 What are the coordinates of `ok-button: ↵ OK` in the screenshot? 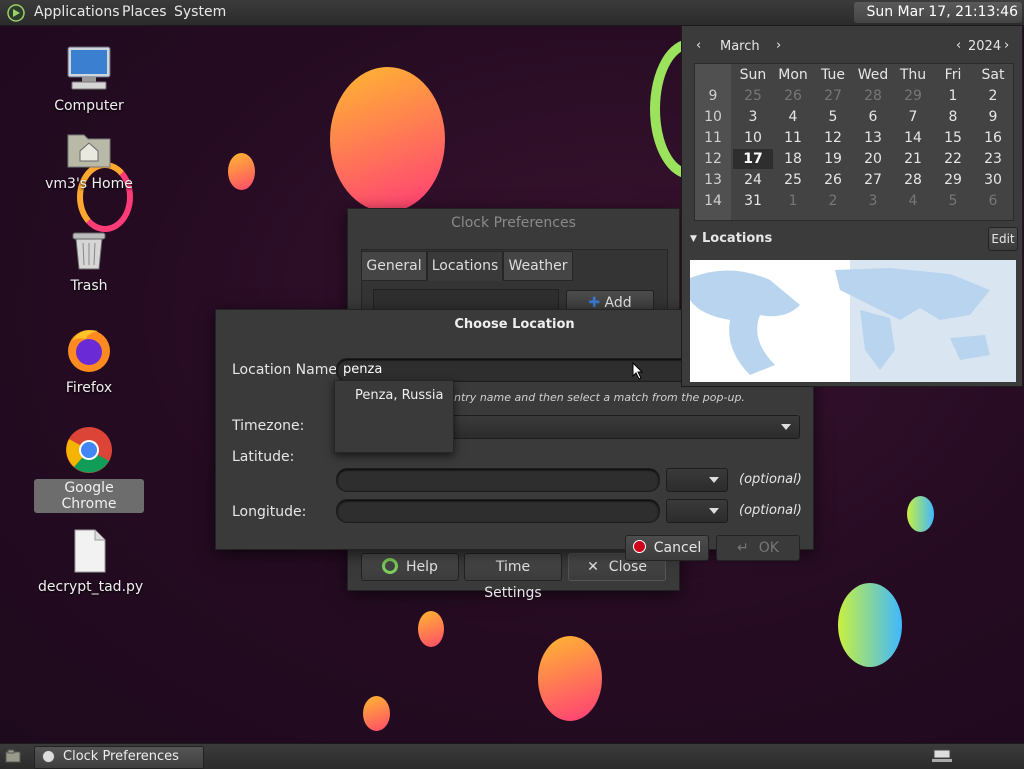 It's located at (758, 548).